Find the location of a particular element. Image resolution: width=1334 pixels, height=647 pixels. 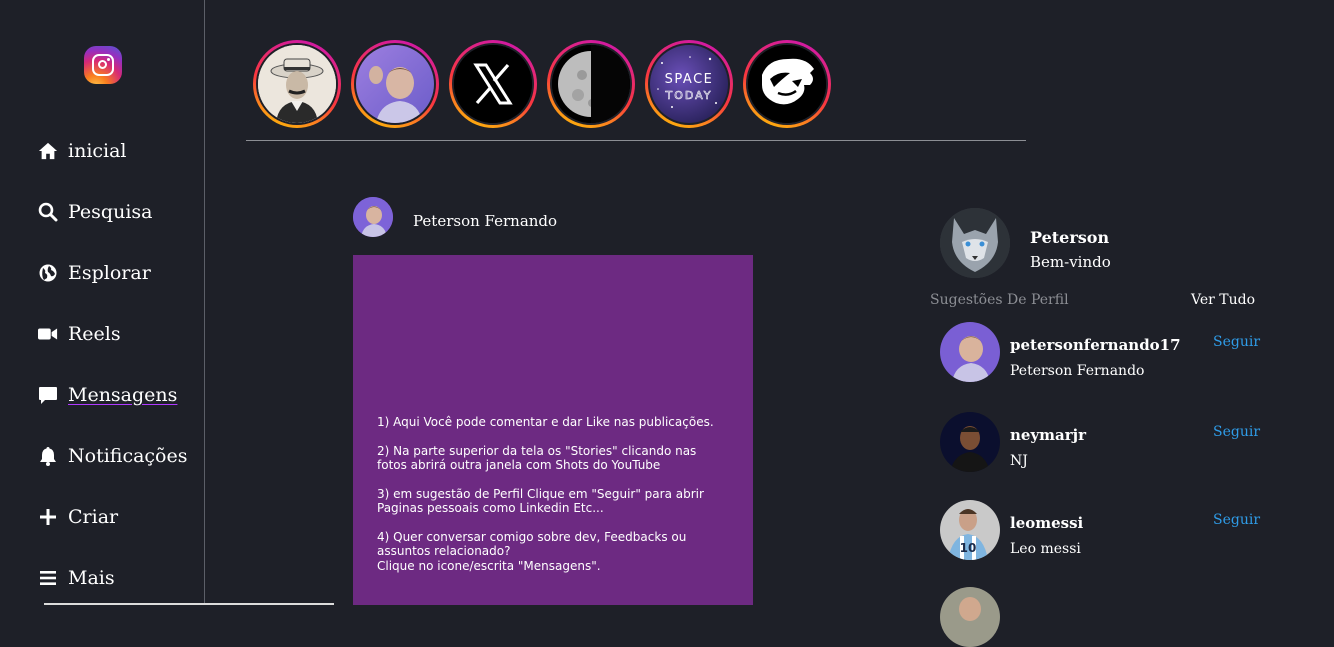

sidebar-item-reels: Reels is located at coordinates (79, 334).